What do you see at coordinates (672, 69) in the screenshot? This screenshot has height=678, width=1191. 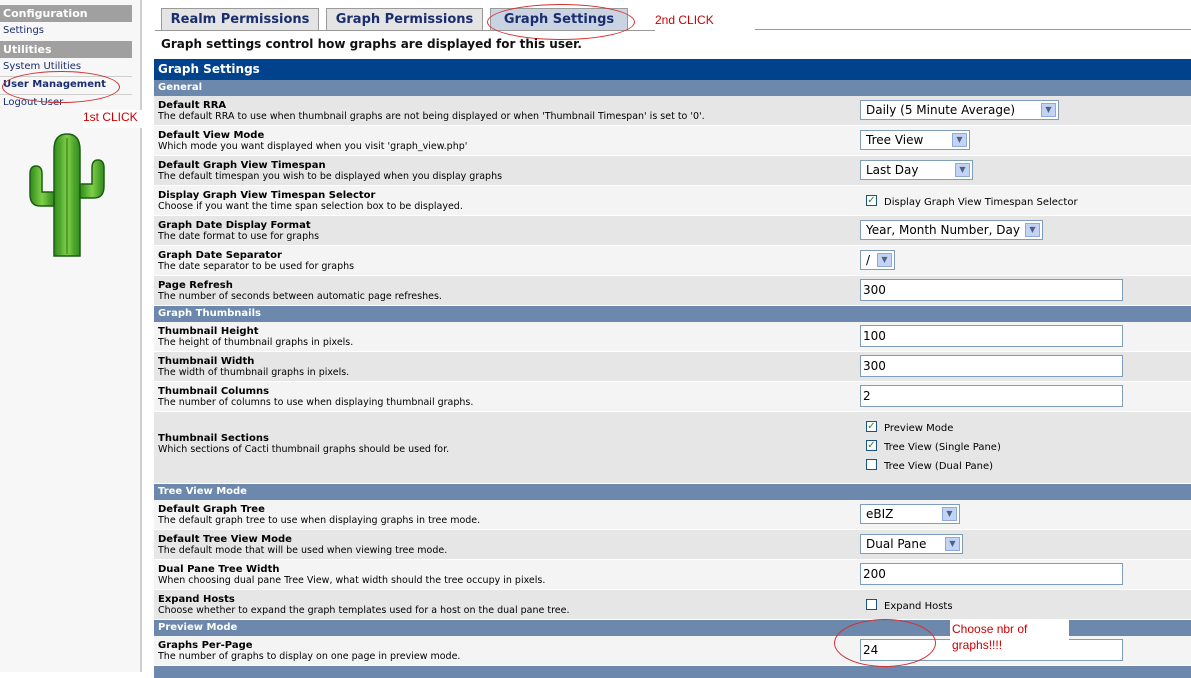 I see `panel-title: Graph Settings` at bounding box center [672, 69].